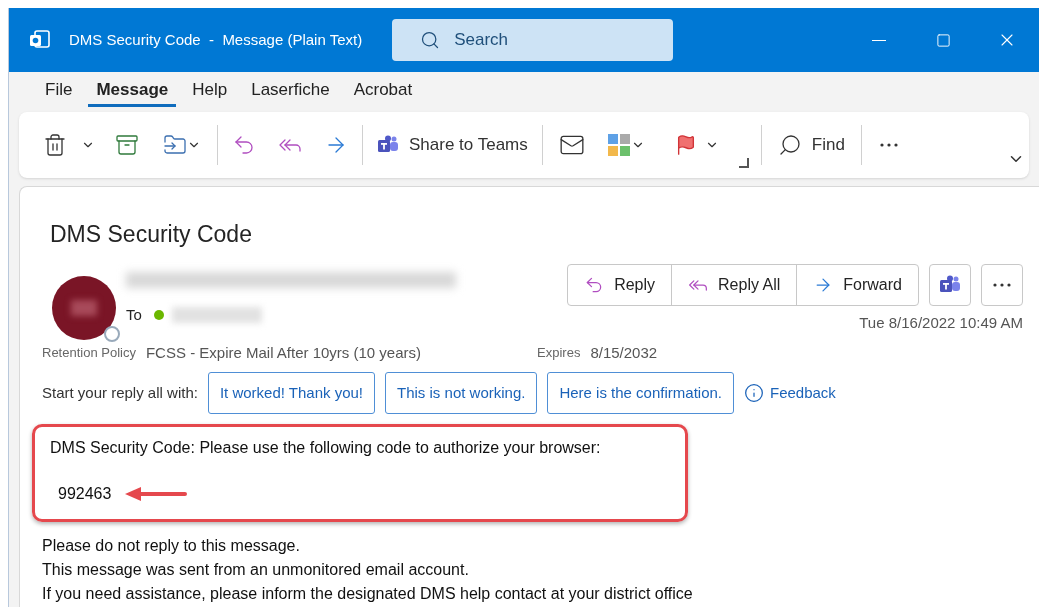 The width and height of the screenshot is (1039, 607). I want to click on retention-value: FCSS - Expire Mail After 10yrs (10 years), so click(283, 352).